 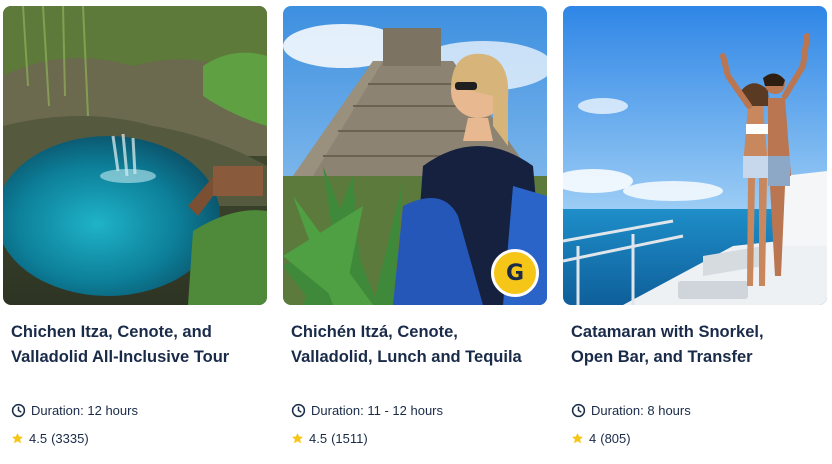 I want to click on duration-value: 12 hours, so click(x=112, y=410).